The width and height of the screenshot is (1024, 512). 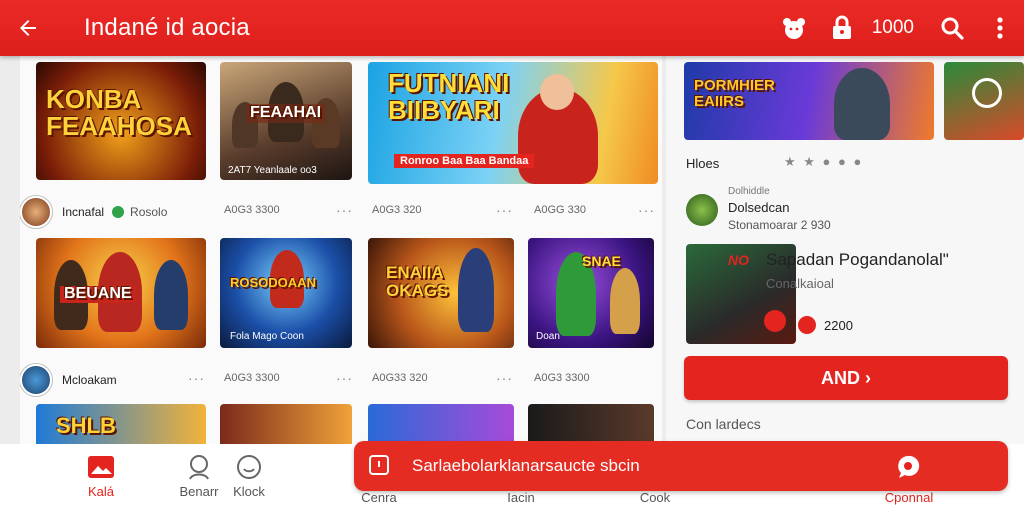 I want to click on back-arrow-icon, so click(x=28, y=28).